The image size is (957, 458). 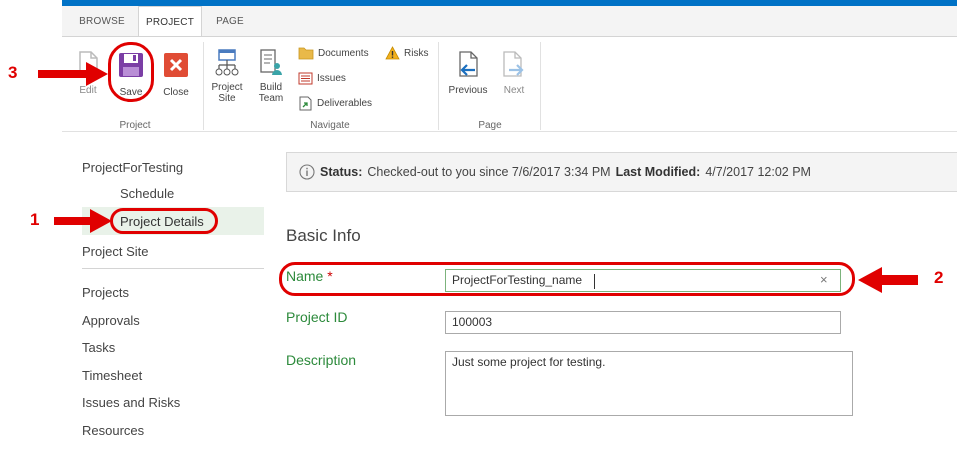 What do you see at coordinates (115, 251) in the screenshot?
I see `nav-item-project-site: Project Site` at bounding box center [115, 251].